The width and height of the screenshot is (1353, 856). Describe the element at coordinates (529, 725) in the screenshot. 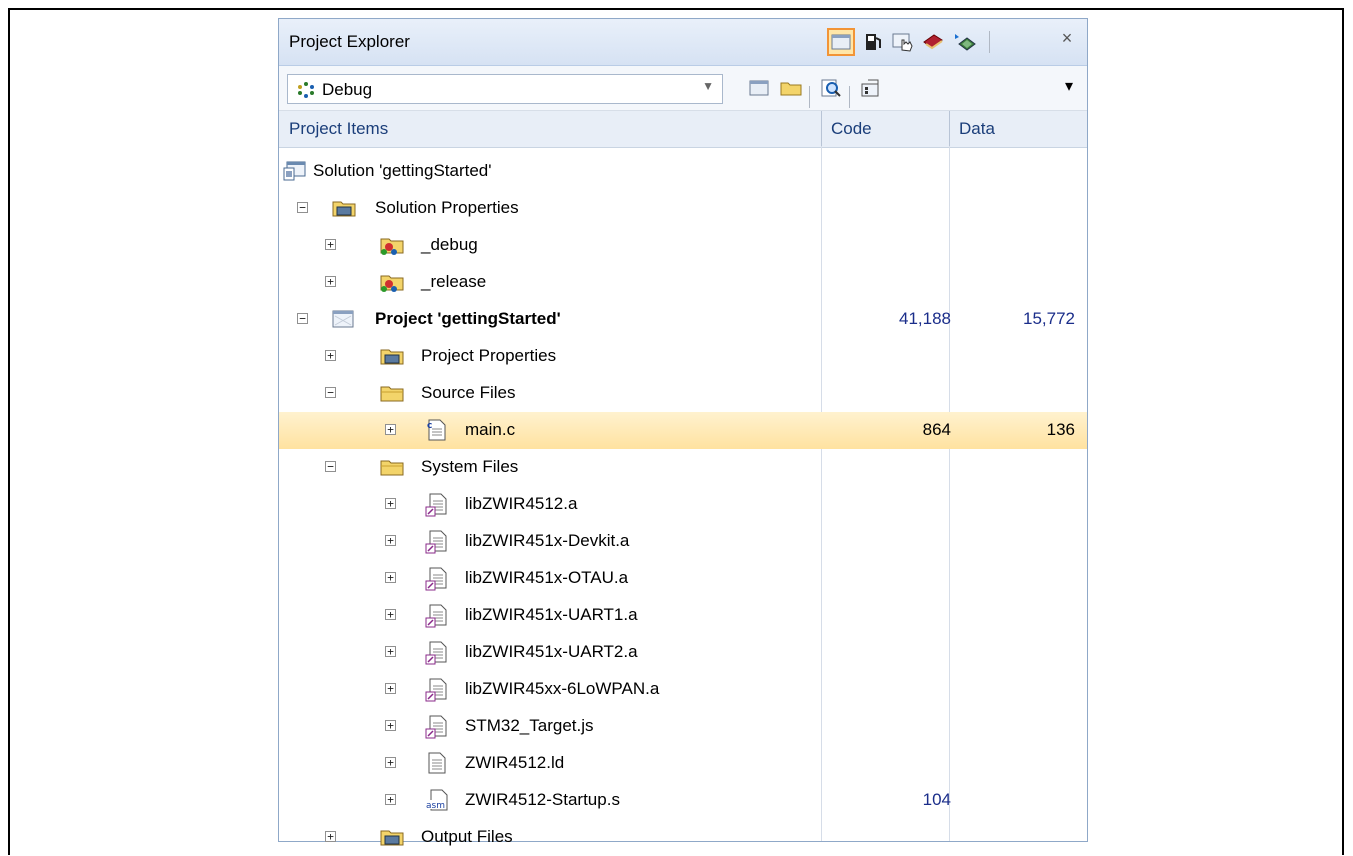

I see `tree-item-label: STM32_Target.js` at that location.